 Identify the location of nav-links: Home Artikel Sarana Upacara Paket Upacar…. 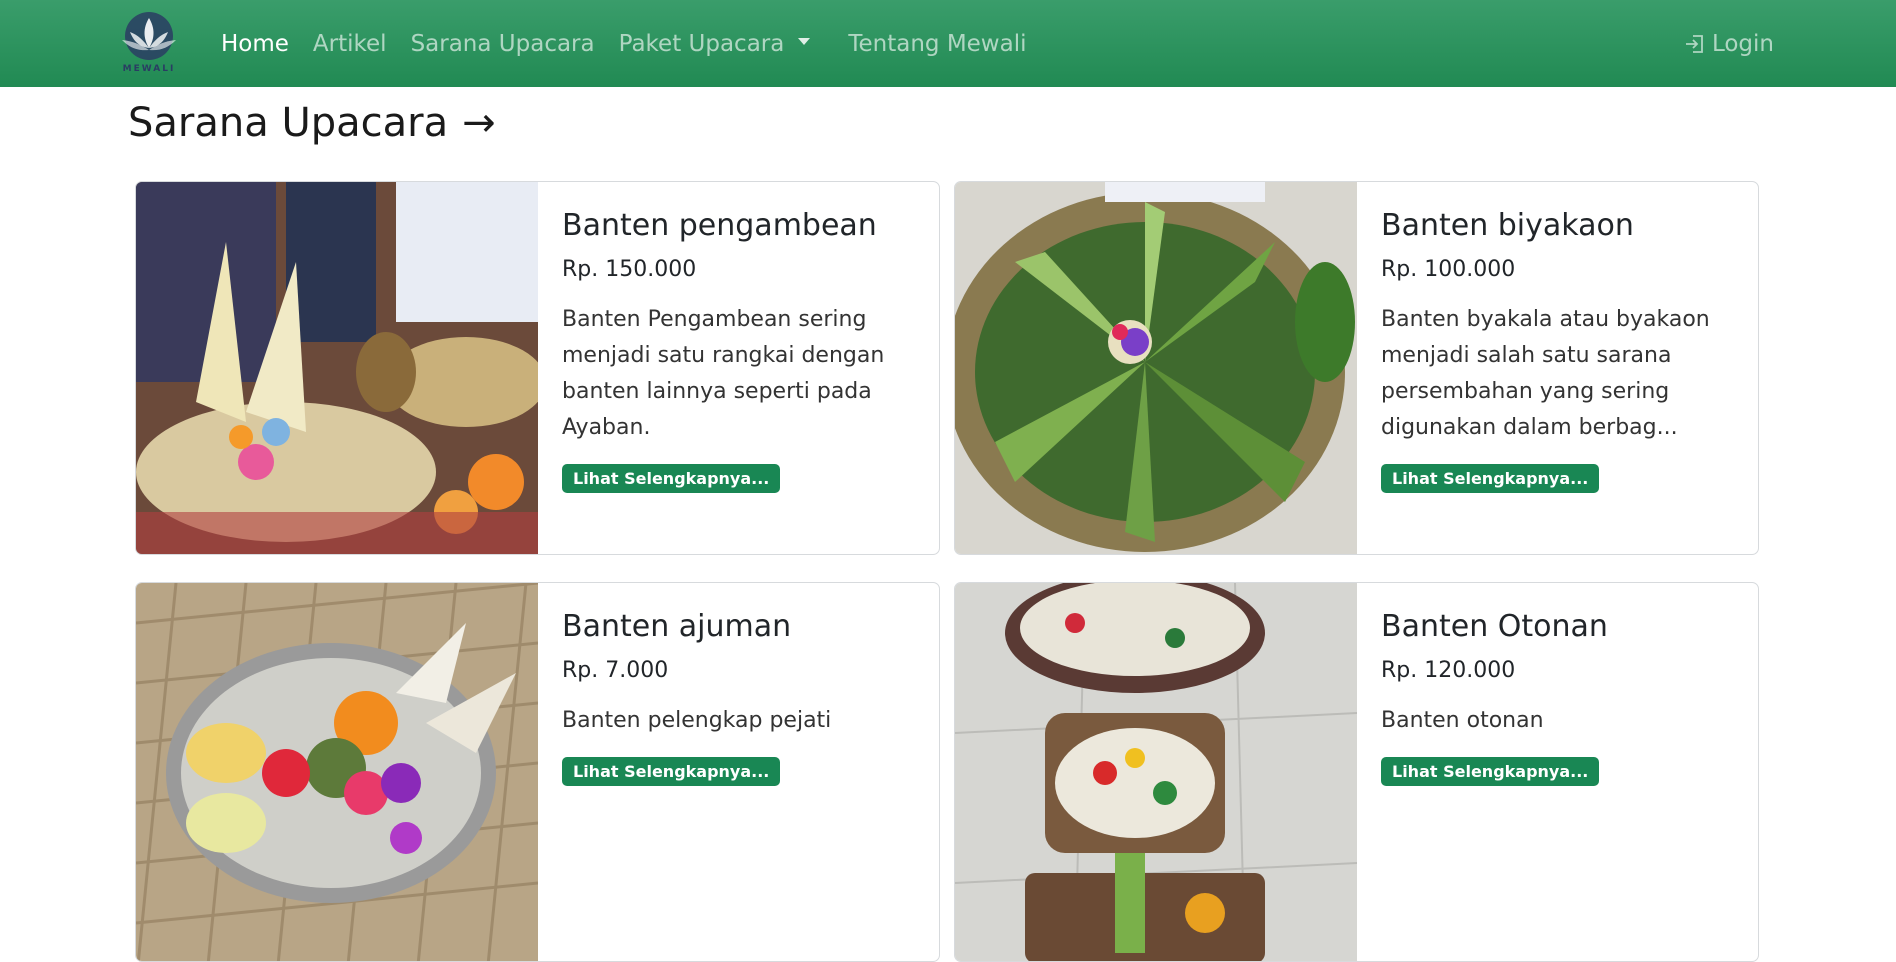
(636, 43).